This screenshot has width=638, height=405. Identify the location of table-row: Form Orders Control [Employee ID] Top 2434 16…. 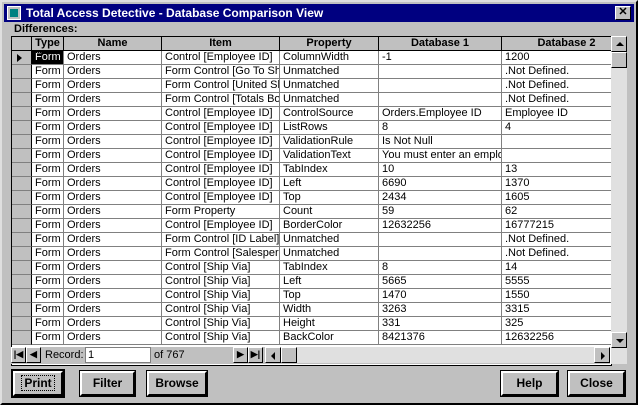
(311, 198).